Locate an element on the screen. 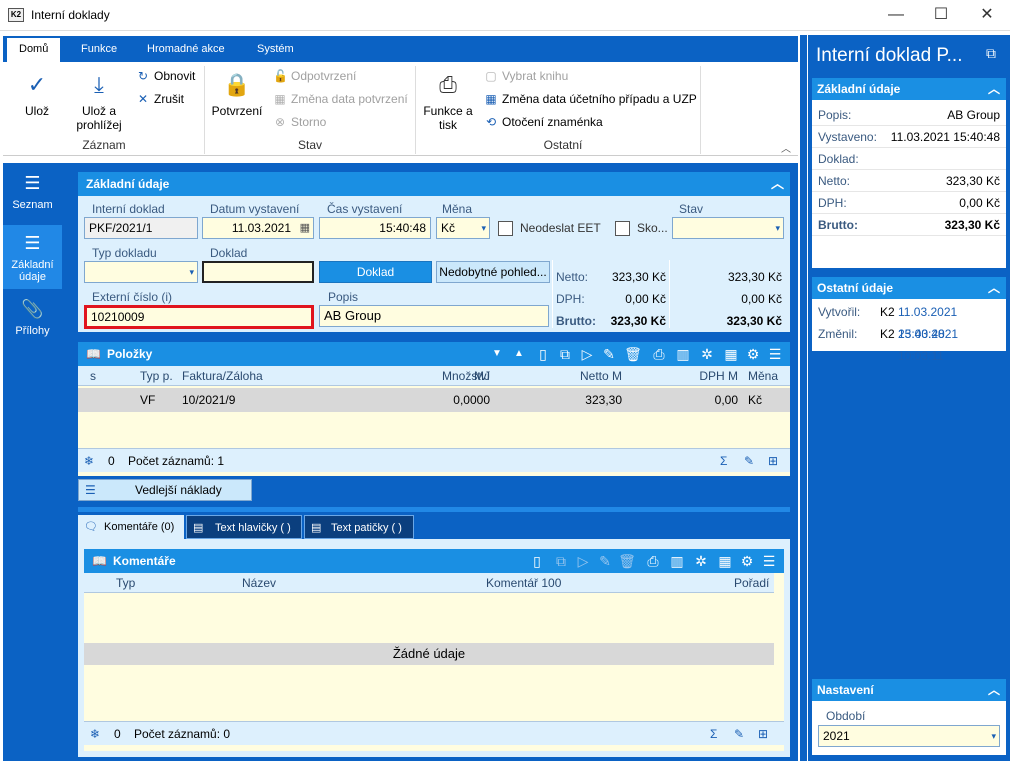  count-number: 0 is located at coordinates (117, 734).